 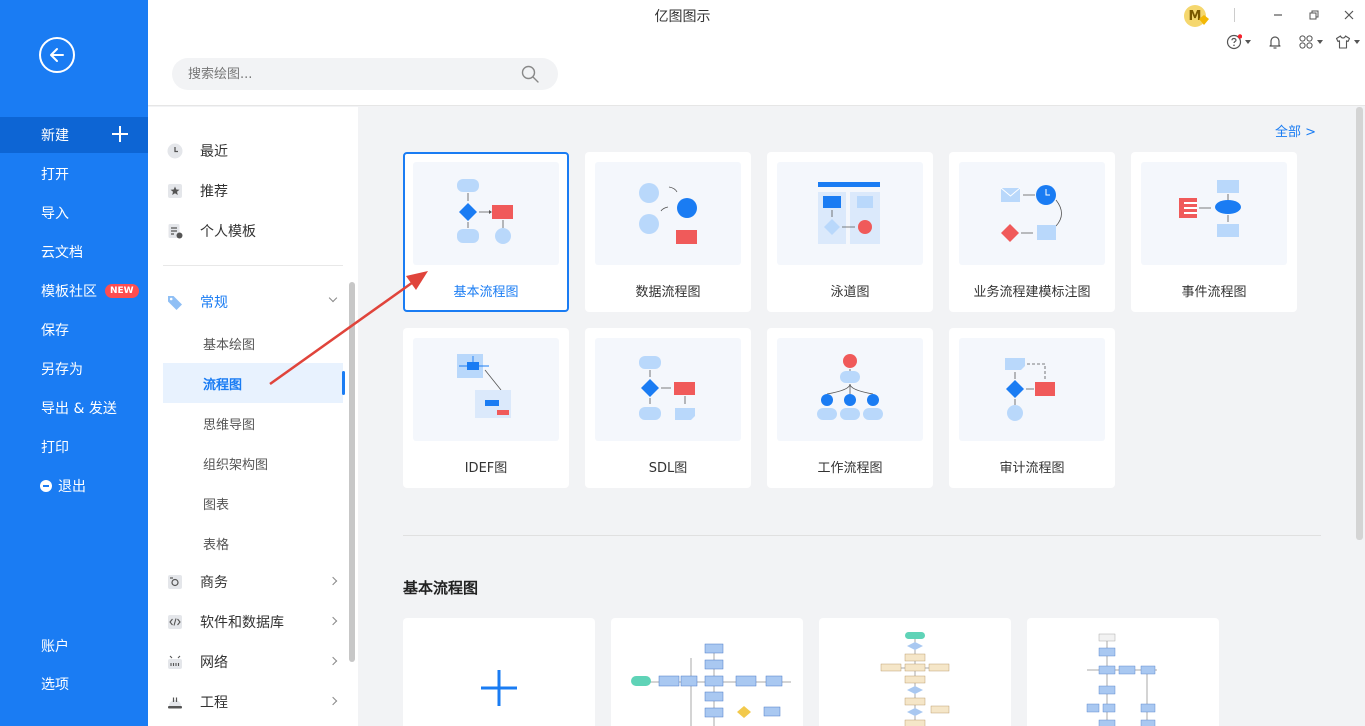 I want to click on category-general: 常规, so click(x=248, y=302).